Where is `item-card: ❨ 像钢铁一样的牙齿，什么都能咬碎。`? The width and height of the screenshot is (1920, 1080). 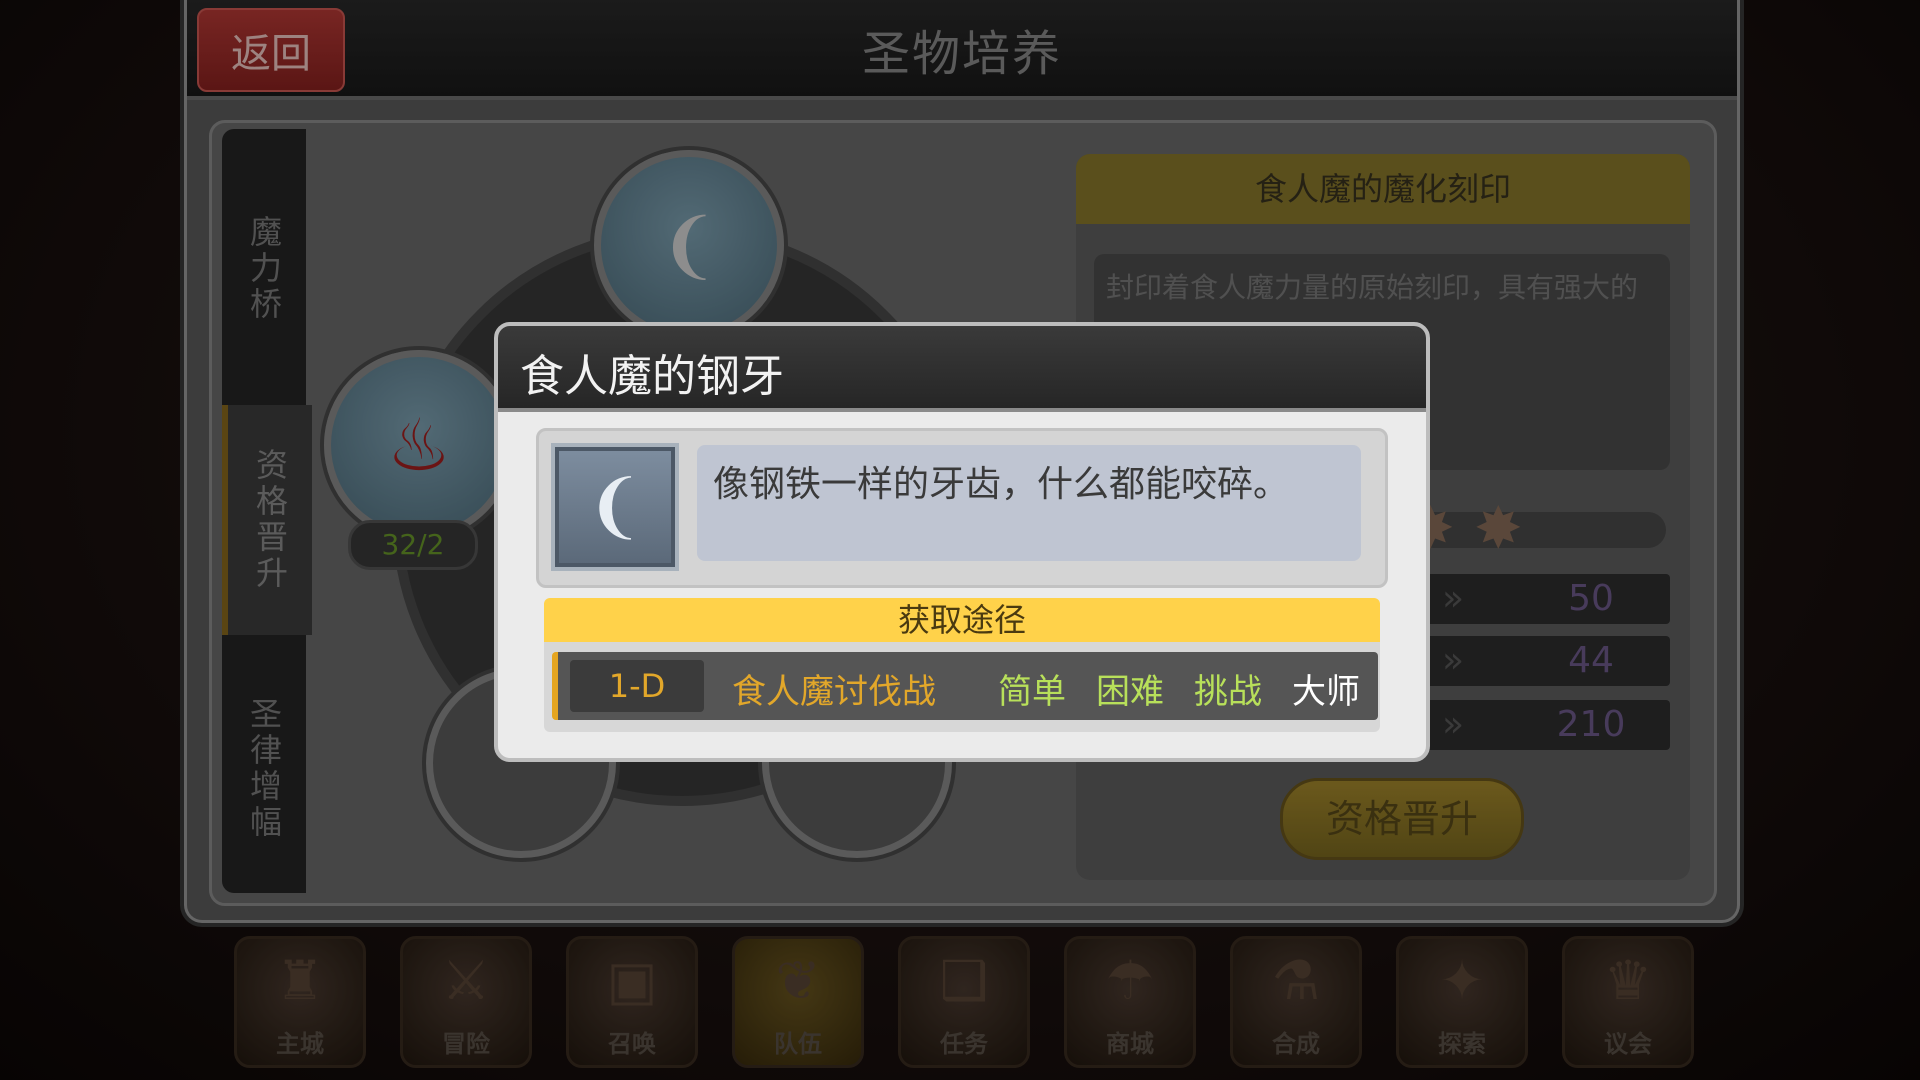
item-card: ❨ 像钢铁一样的牙齿，什么都能咬碎。 is located at coordinates (962, 508).